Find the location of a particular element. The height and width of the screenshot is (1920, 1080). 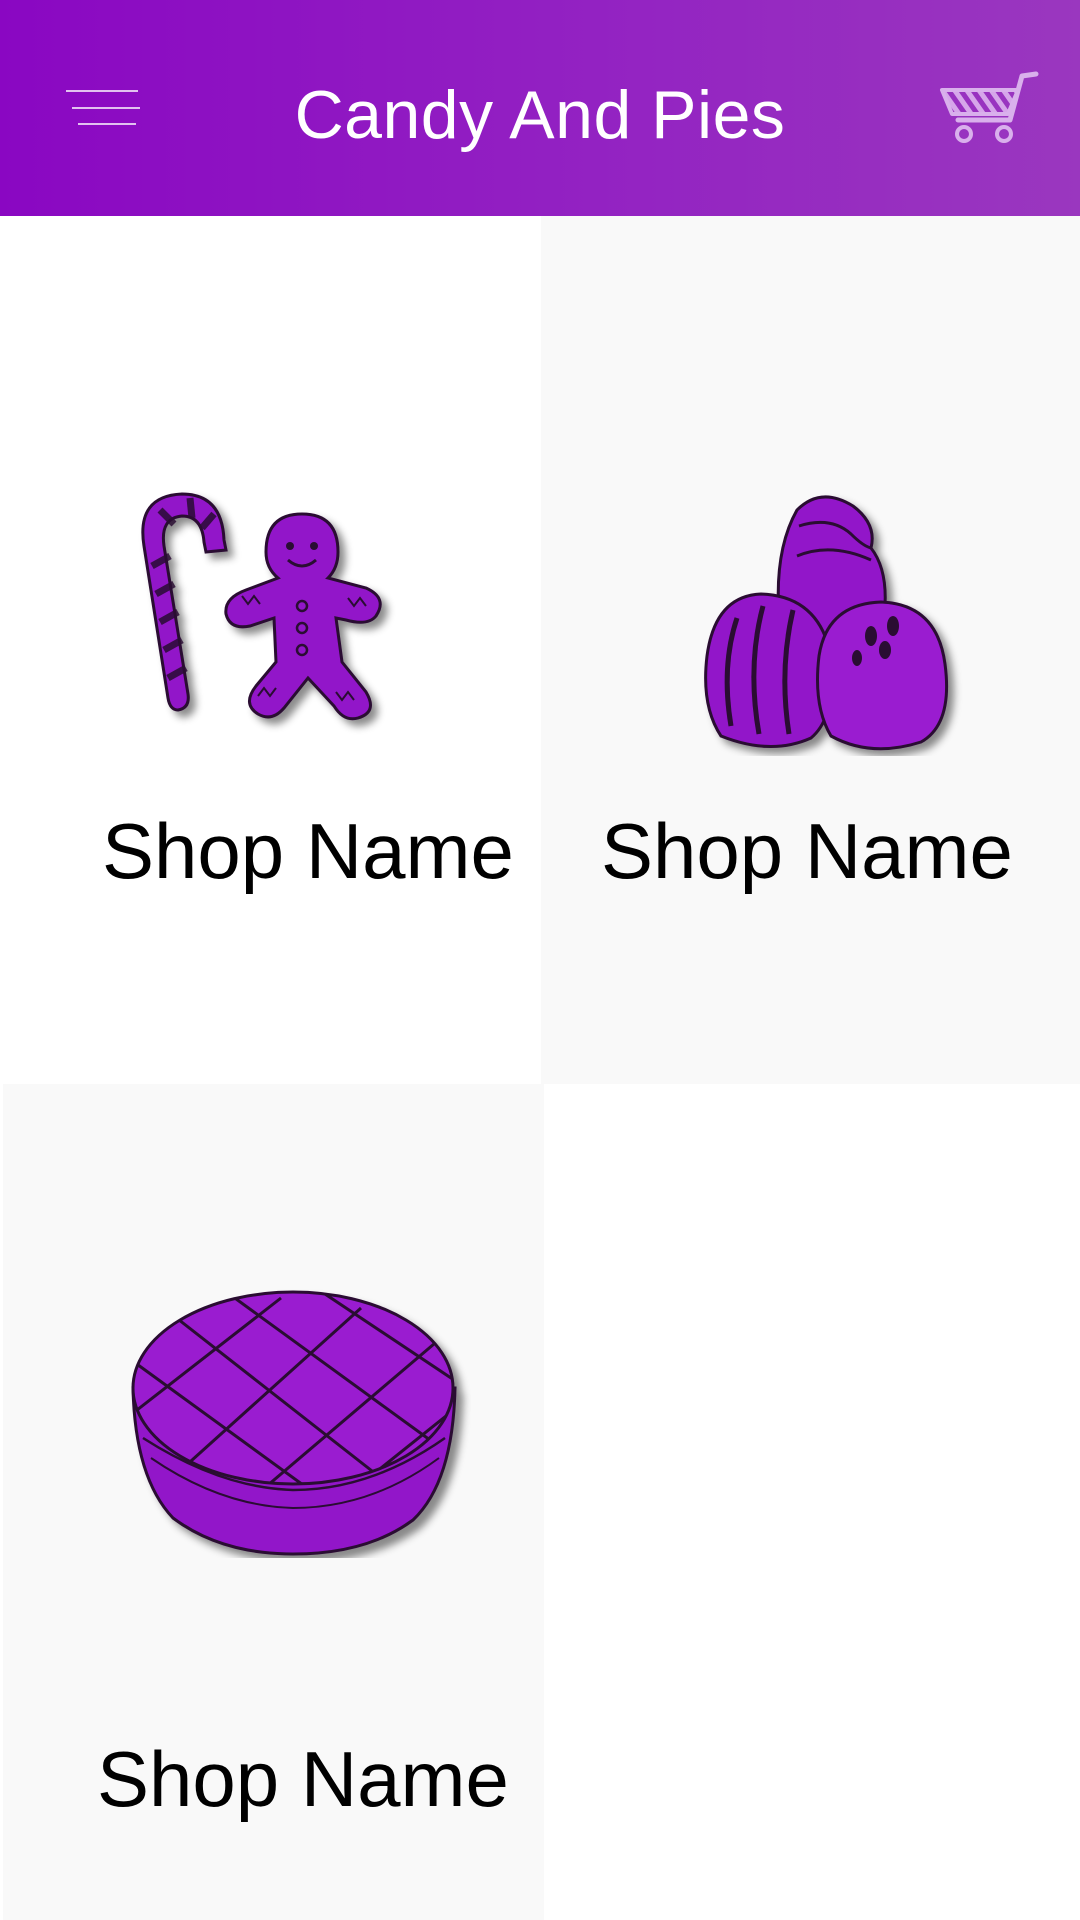

menu-button is located at coordinates (102, 107).